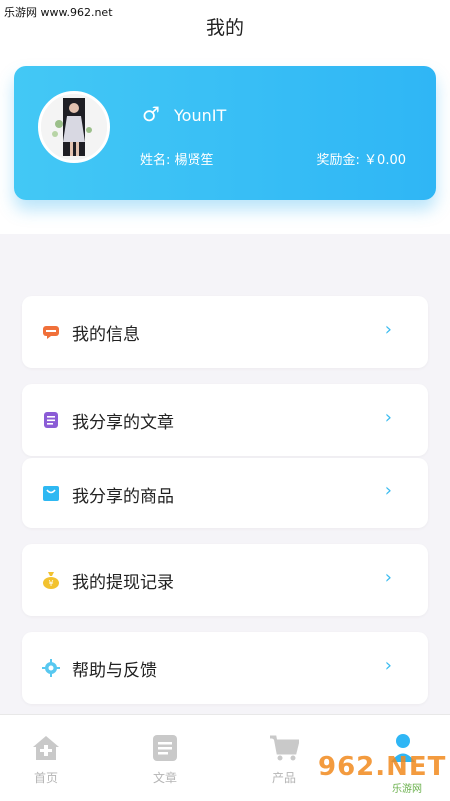 The width and height of the screenshot is (450, 801). I want to click on money-bag-icon: ¥, so click(51, 580).